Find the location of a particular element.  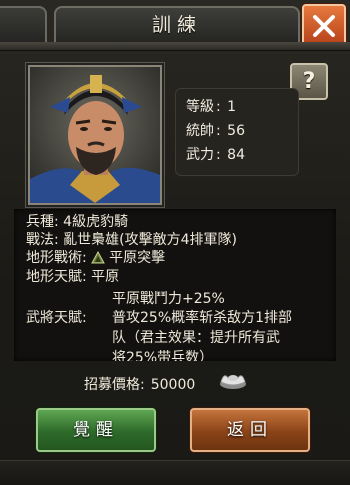

stat-label: 武力 is located at coordinates (200, 155).